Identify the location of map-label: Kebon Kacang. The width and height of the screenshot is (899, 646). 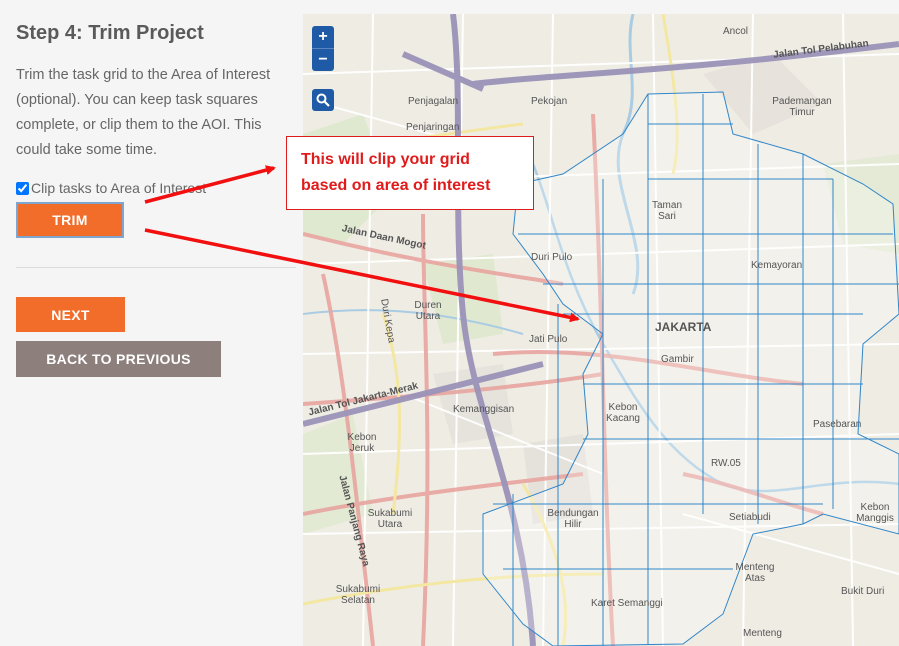
(623, 413).